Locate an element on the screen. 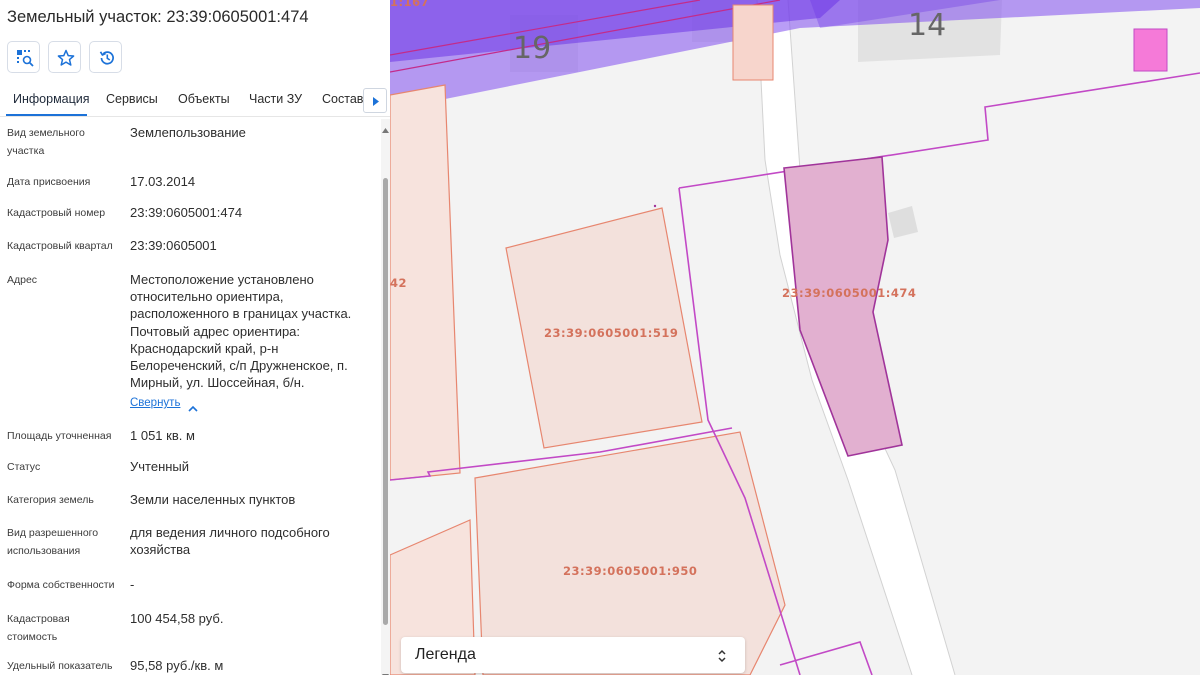 This screenshot has height=675, width=1200. field-label: Адрес is located at coordinates (22, 280).